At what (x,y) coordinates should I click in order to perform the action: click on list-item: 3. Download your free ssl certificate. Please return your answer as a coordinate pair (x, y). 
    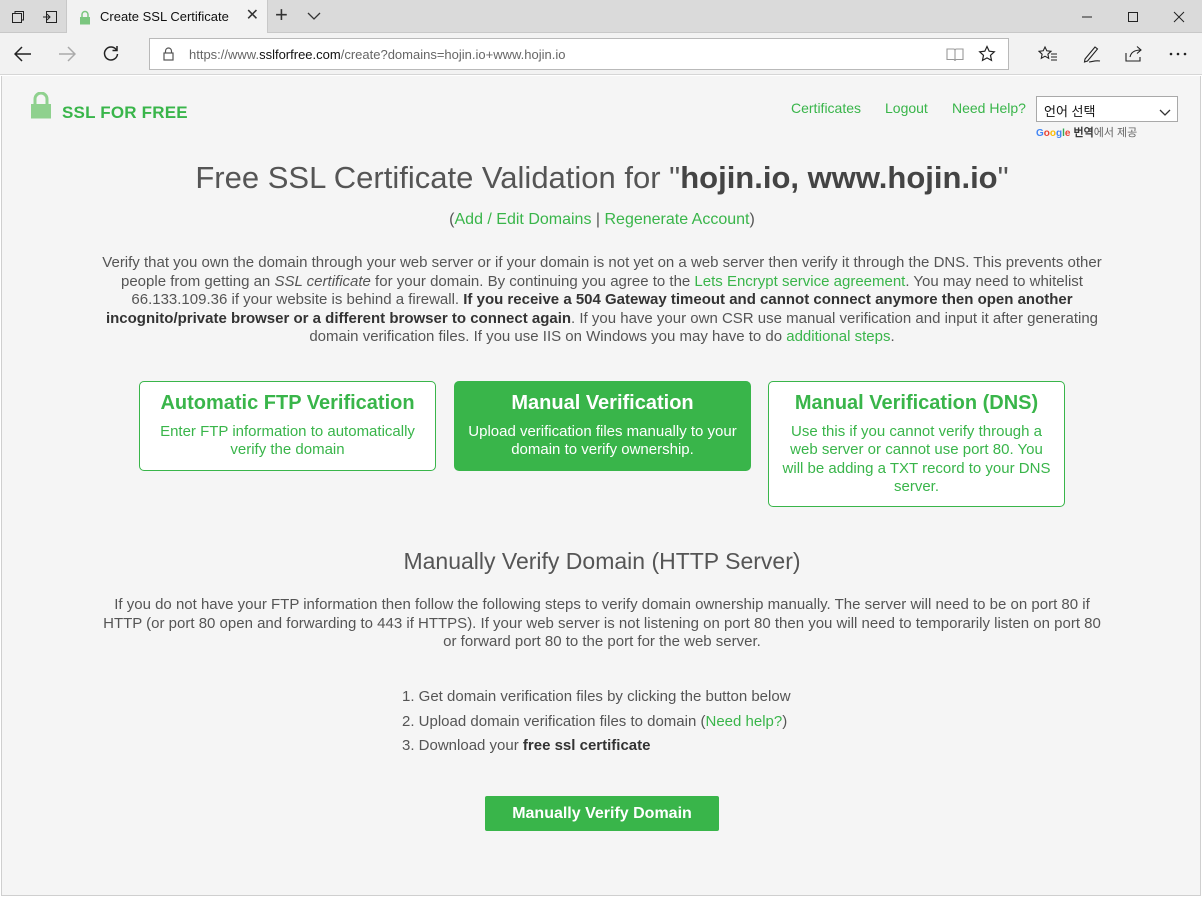
    Looking at the image, I should click on (526, 745).